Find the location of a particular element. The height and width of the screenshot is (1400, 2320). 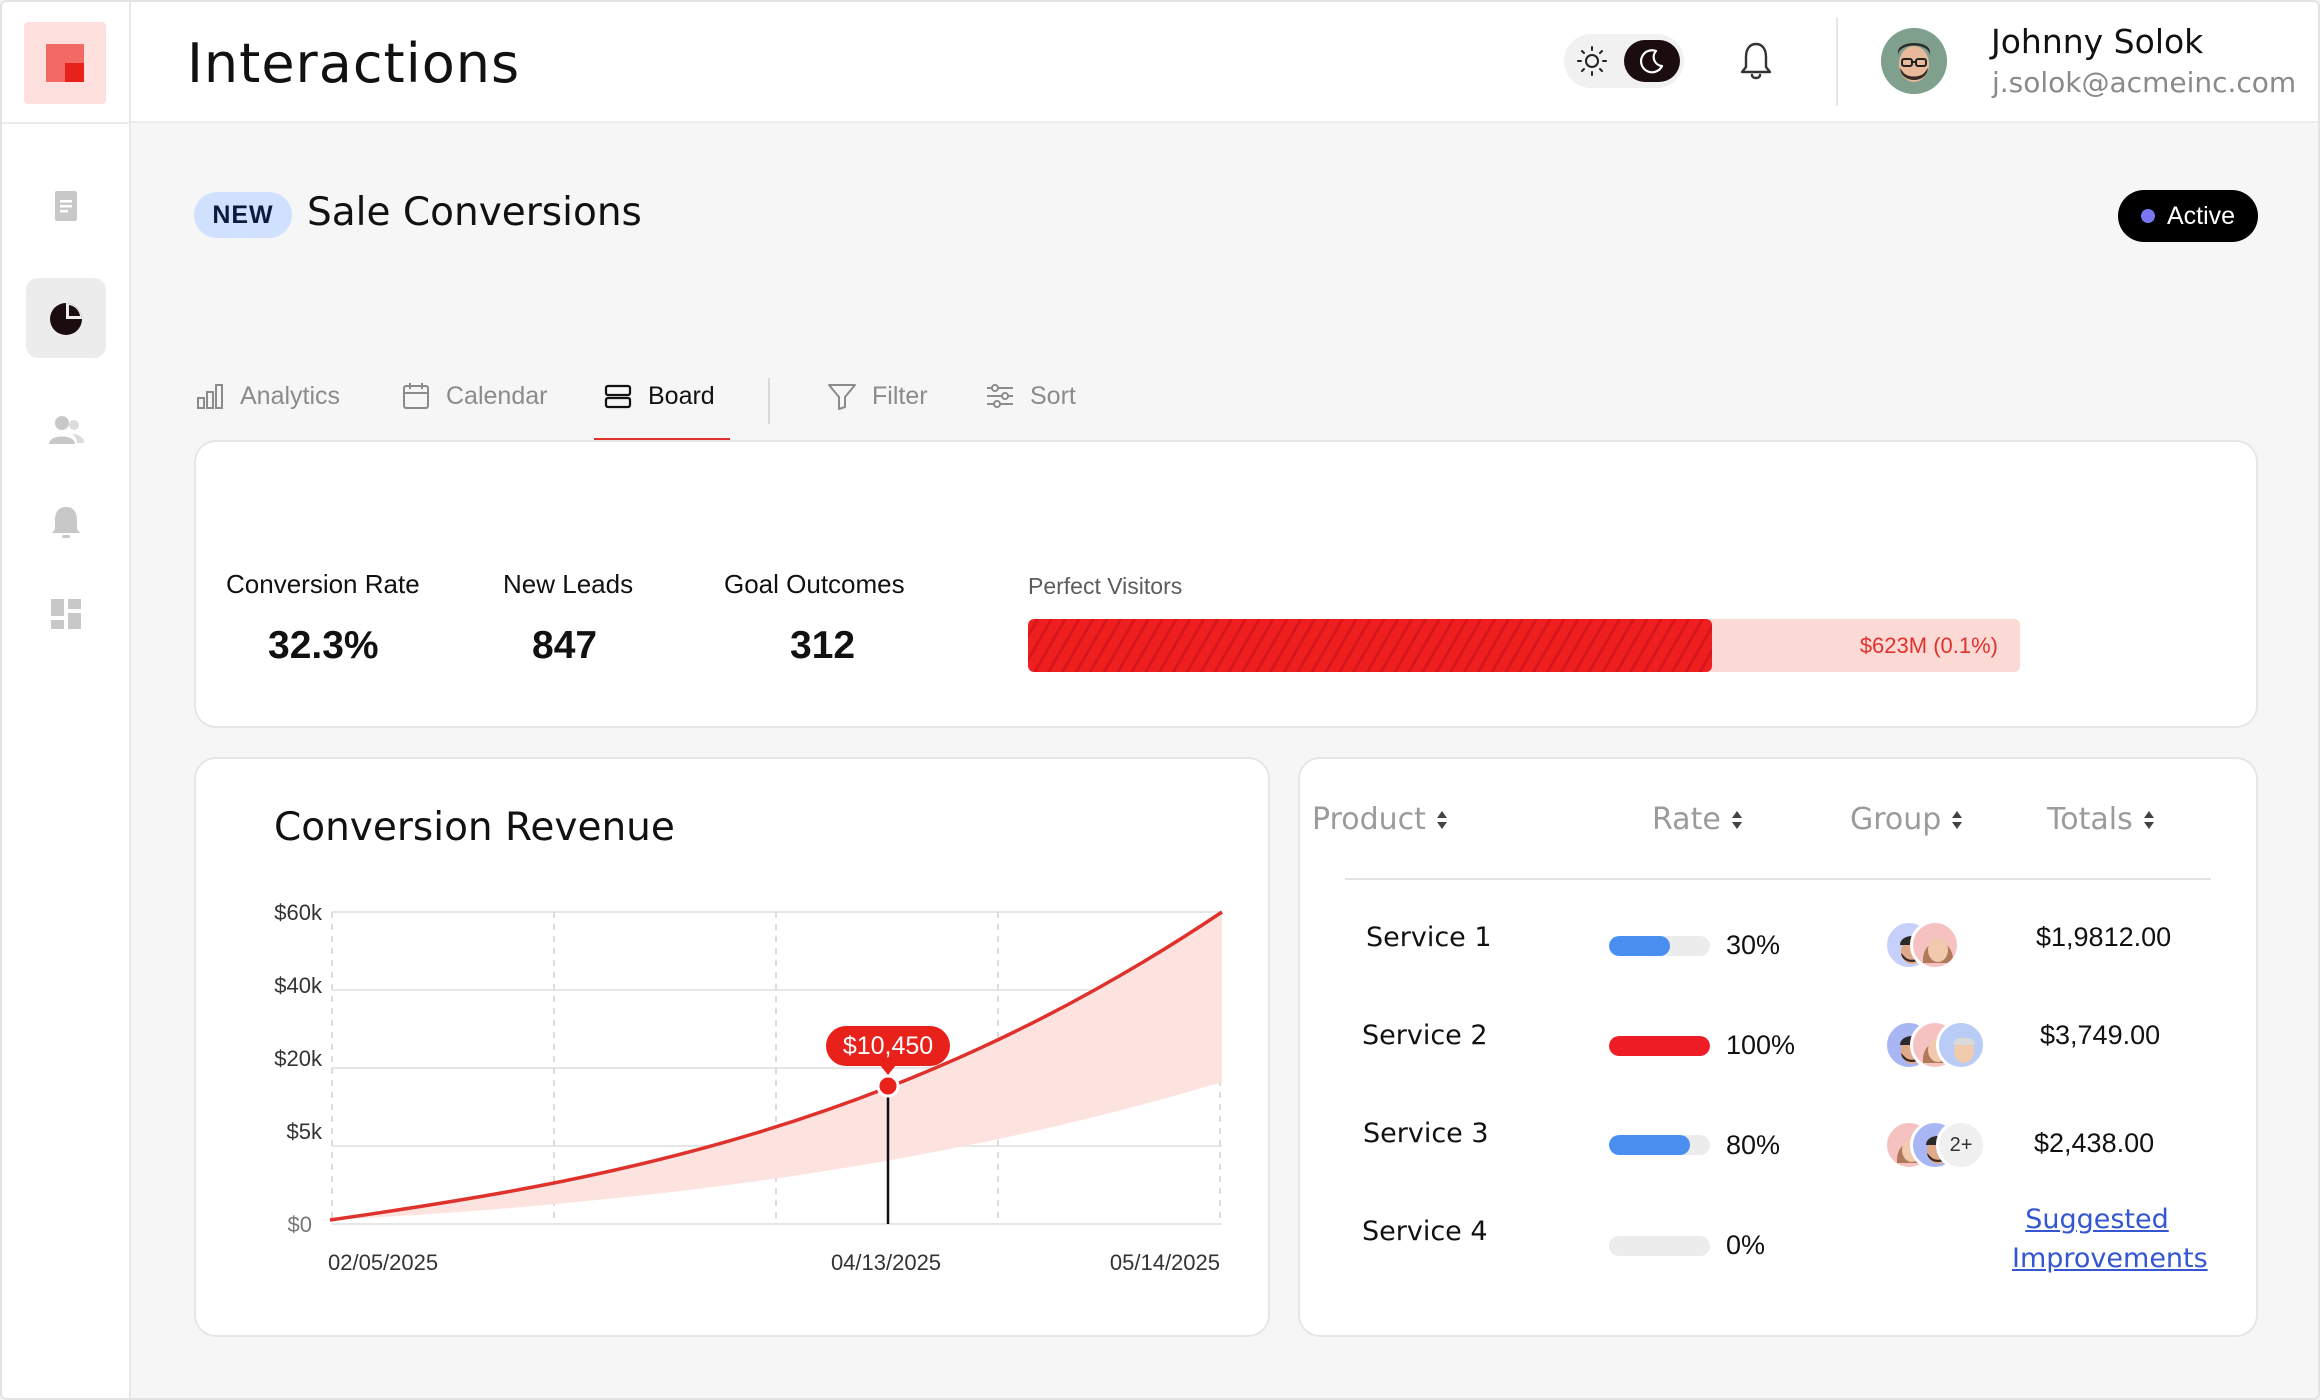

bell-icon is located at coordinates (66, 522).